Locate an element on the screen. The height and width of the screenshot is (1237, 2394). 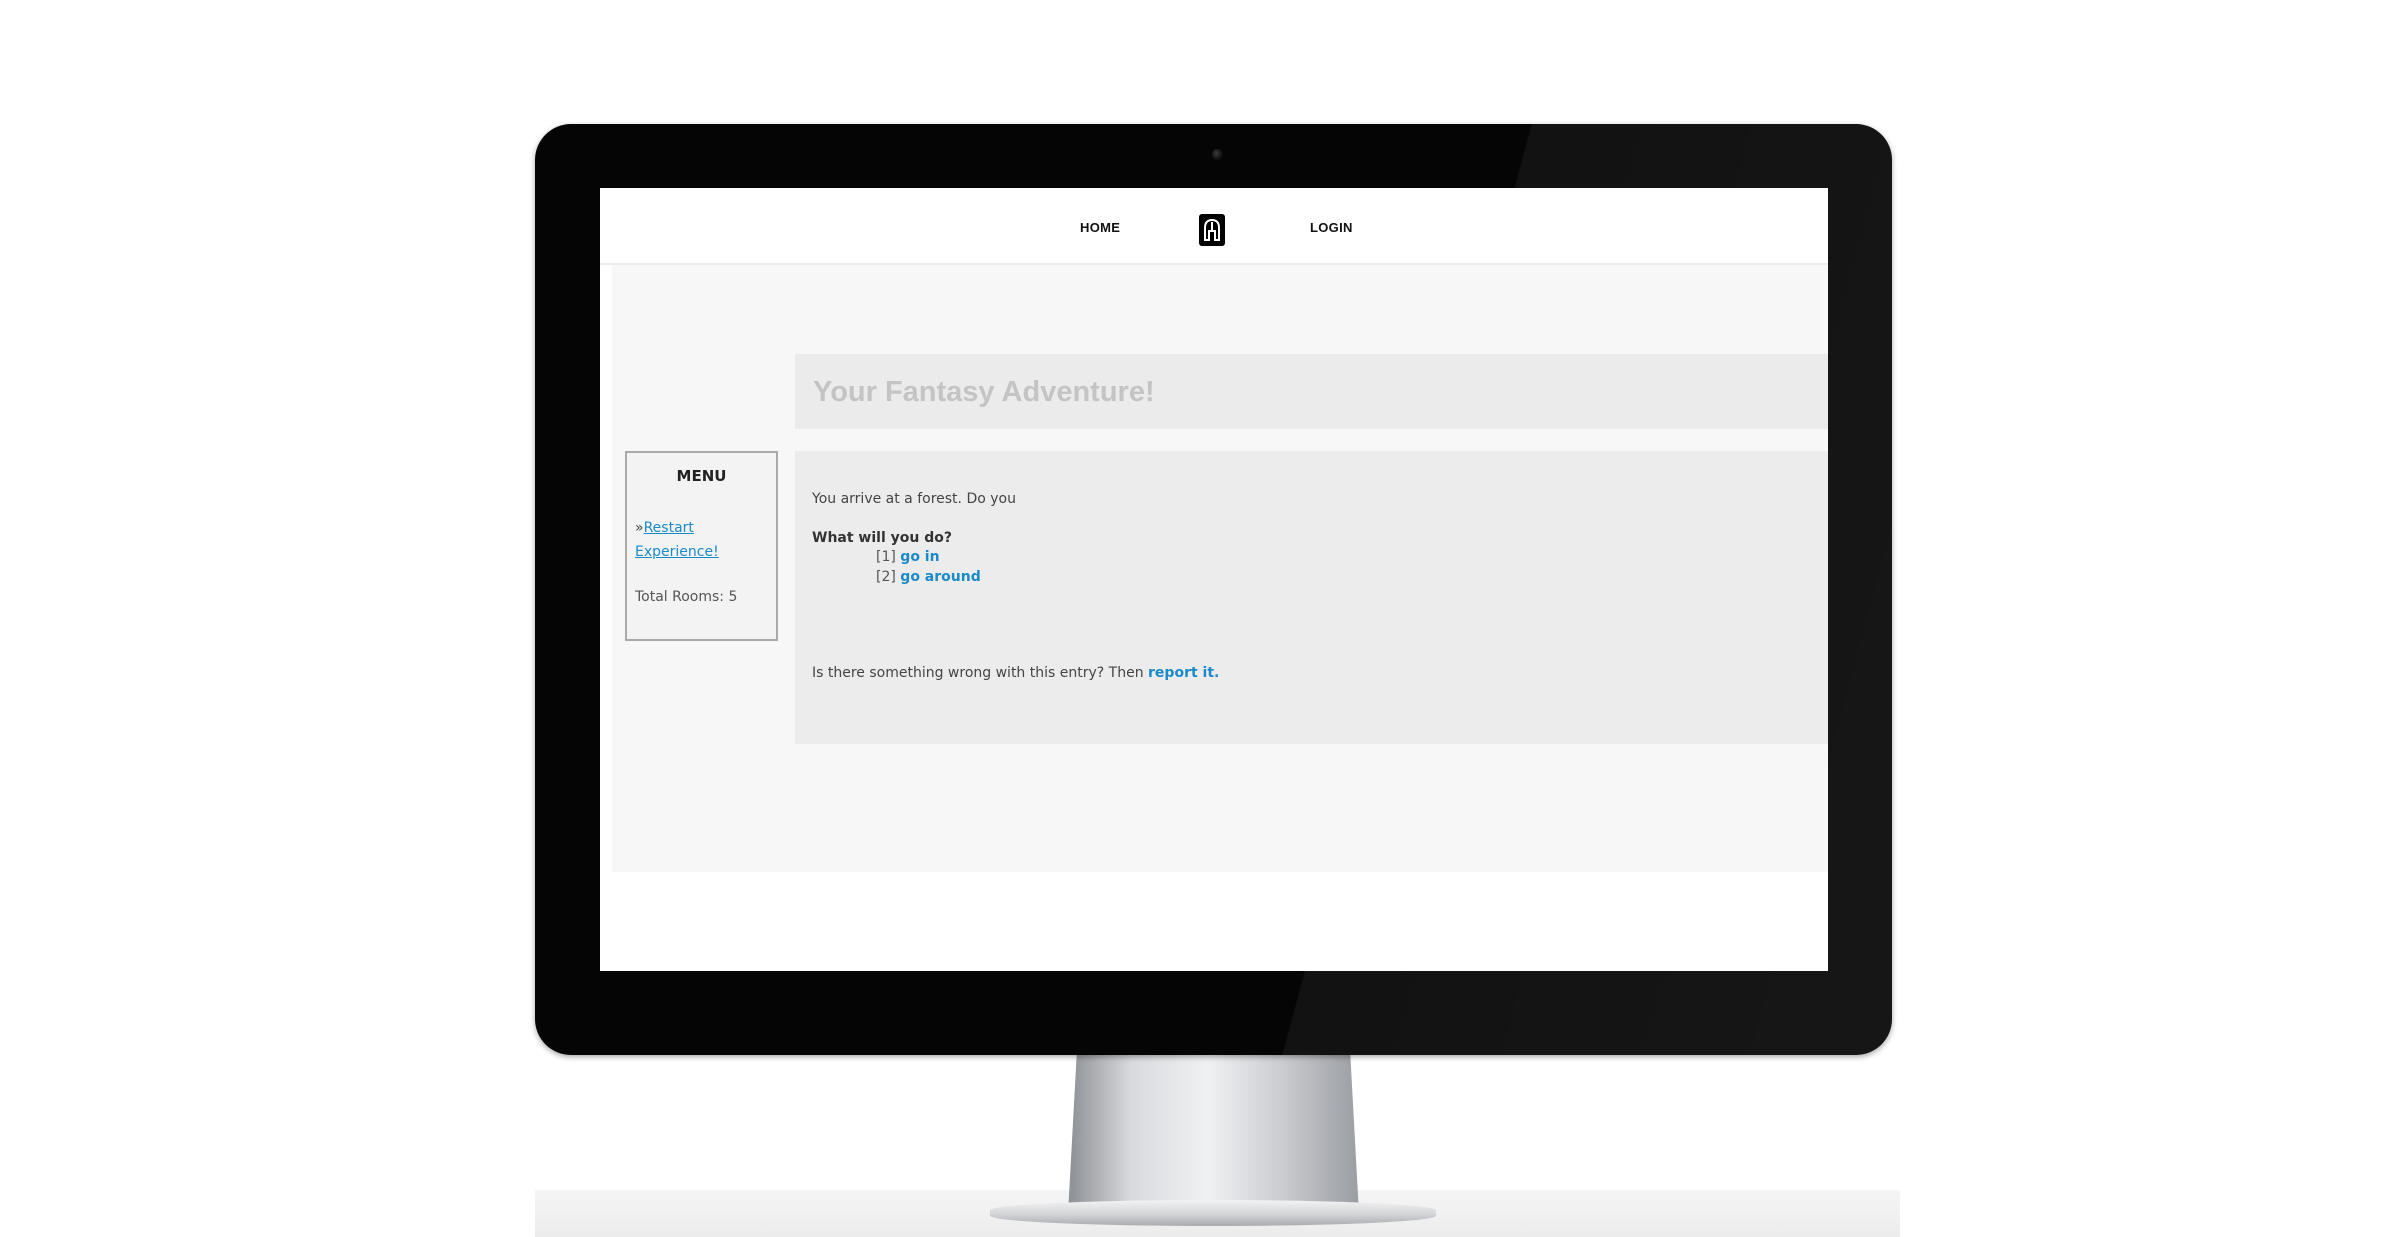
helmet-logo-icon is located at coordinates (1212, 230).